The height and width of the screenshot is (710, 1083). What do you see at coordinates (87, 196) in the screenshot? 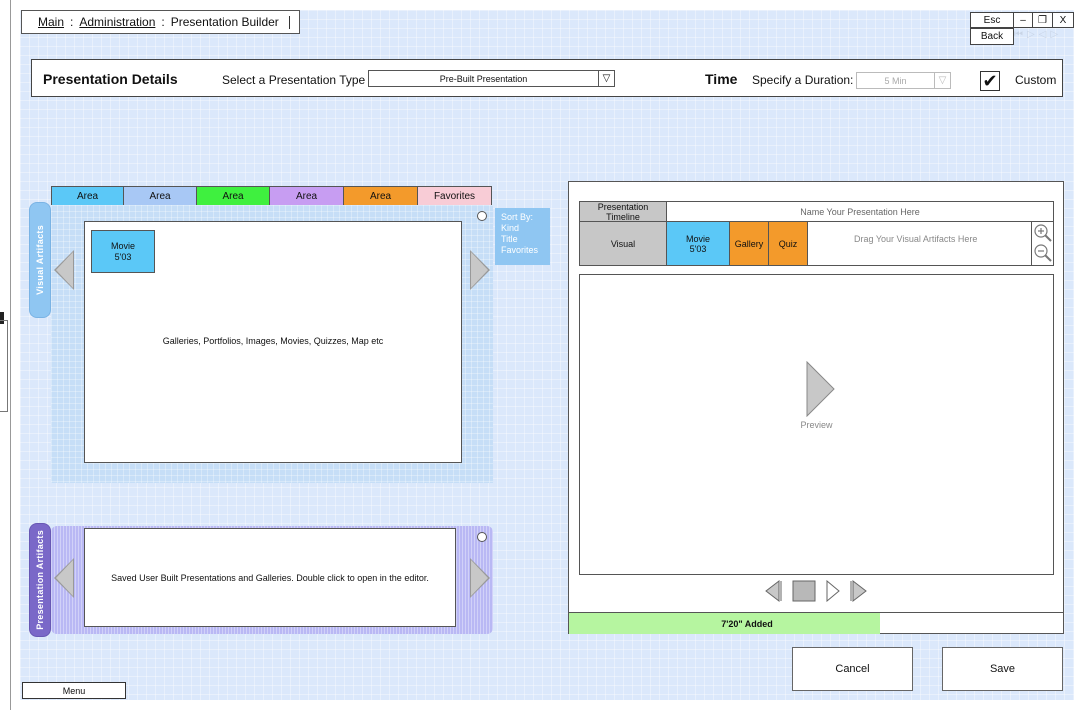
I see `tab-area-1: Area` at bounding box center [87, 196].